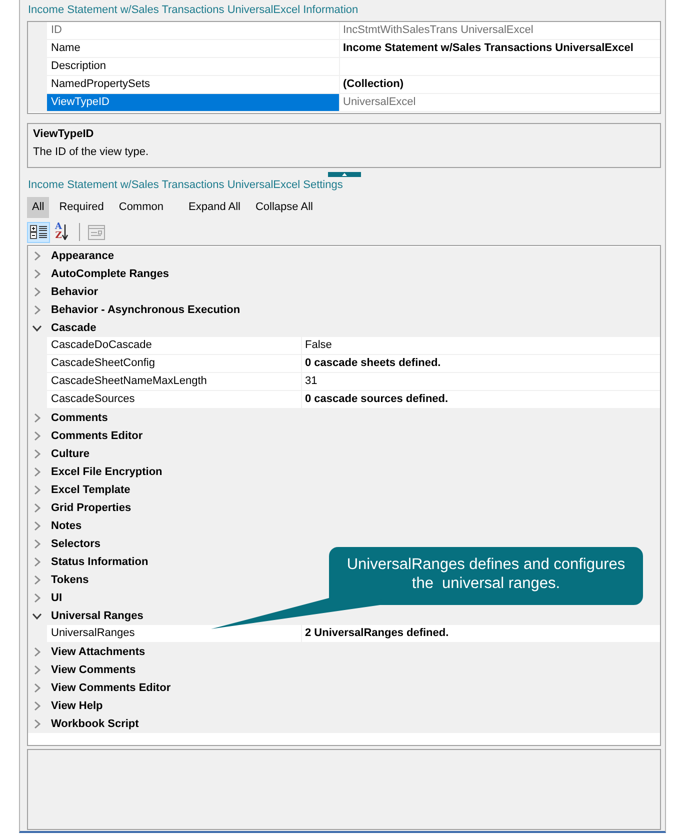 The width and height of the screenshot is (674, 835). I want to click on property-value: 31, so click(481, 381).